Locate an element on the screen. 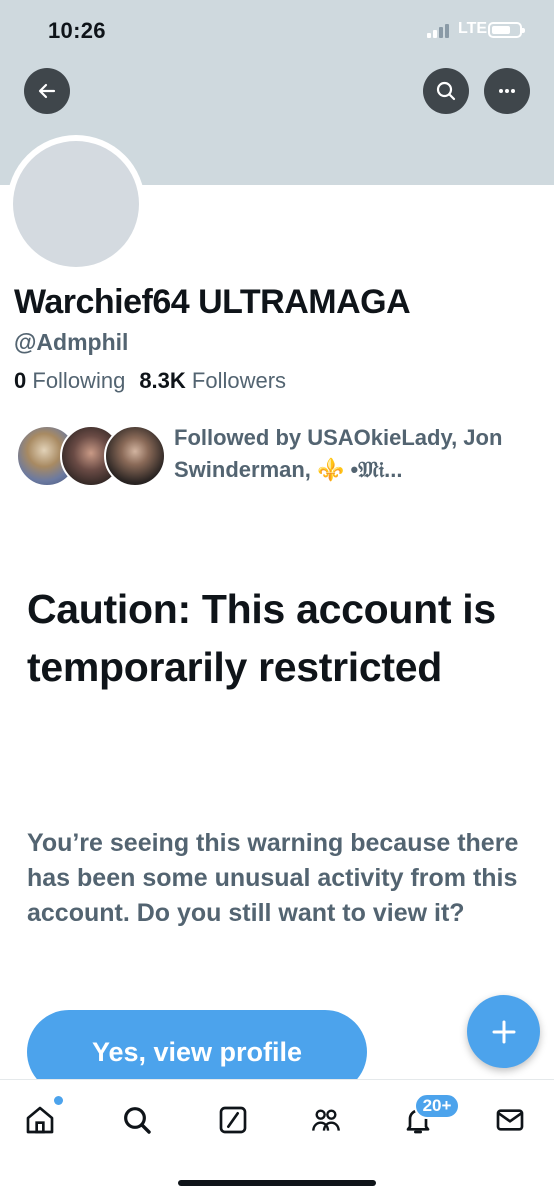 This screenshot has width=554, height=1200. search-button is located at coordinates (446, 91).